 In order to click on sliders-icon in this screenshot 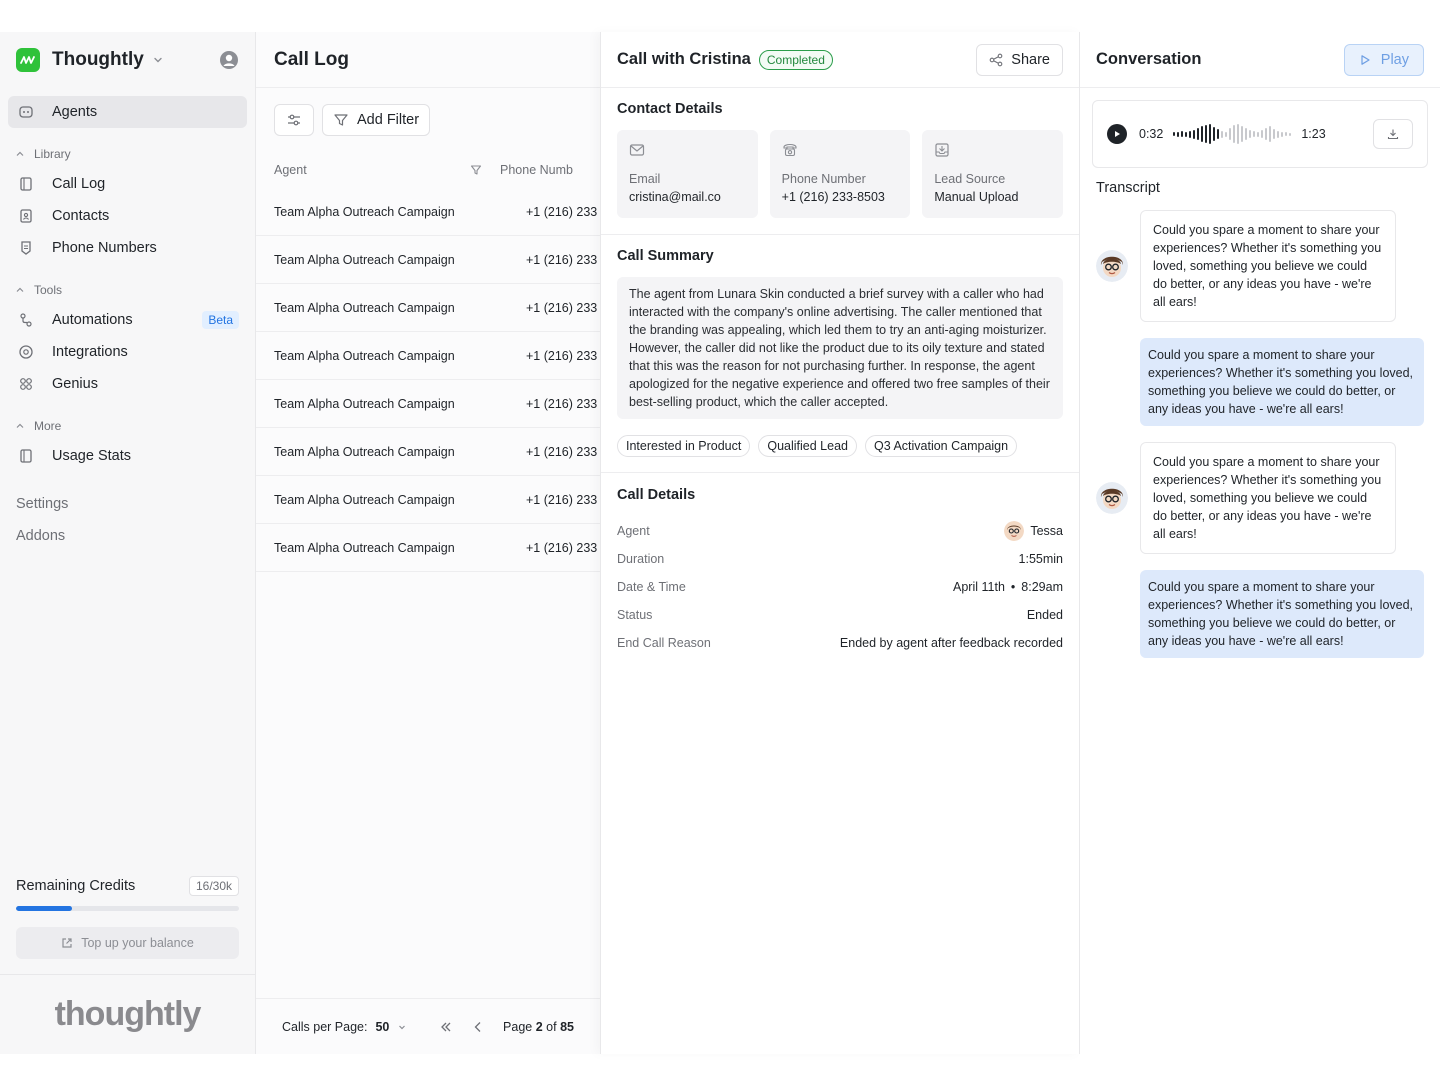, I will do `click(294, 120)`.